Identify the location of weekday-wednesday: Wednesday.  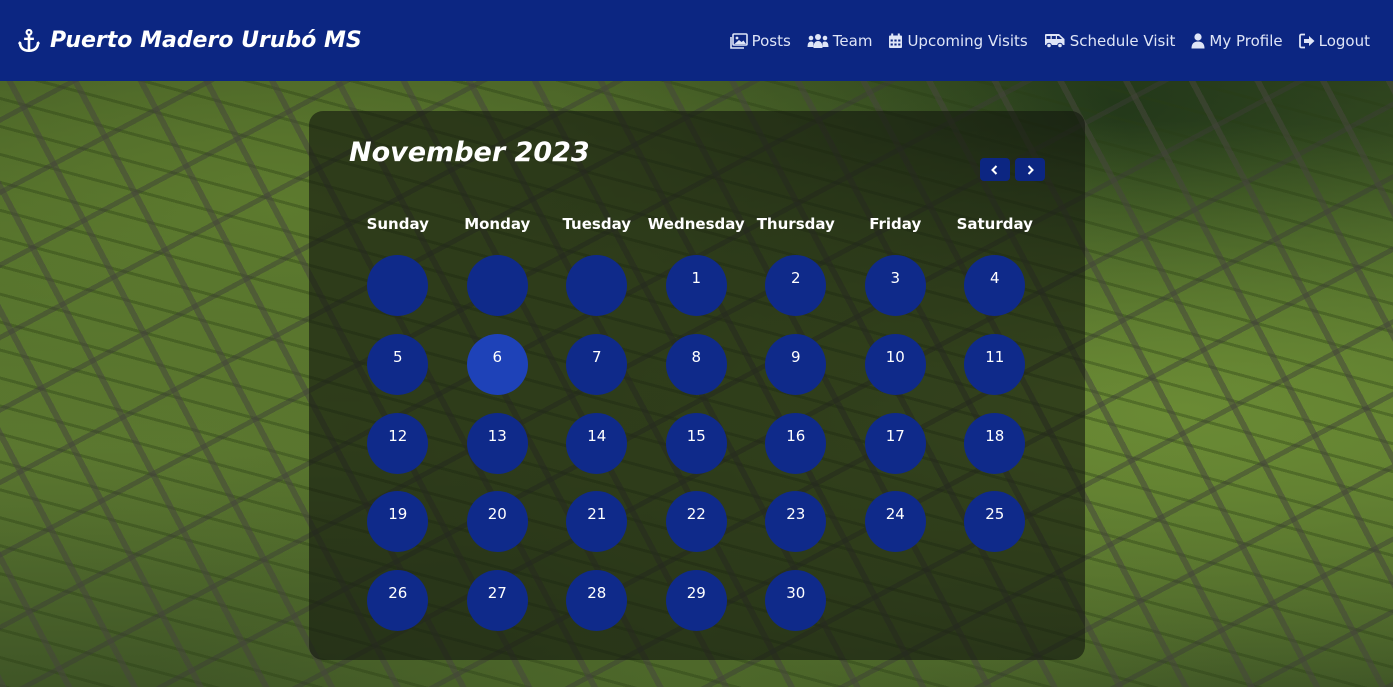
(696, 224).